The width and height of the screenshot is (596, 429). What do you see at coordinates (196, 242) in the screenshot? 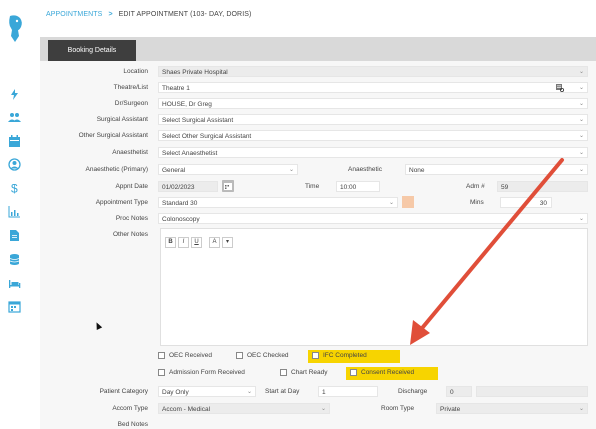
I see `underline-button: U` at bounding box center [196, 242].